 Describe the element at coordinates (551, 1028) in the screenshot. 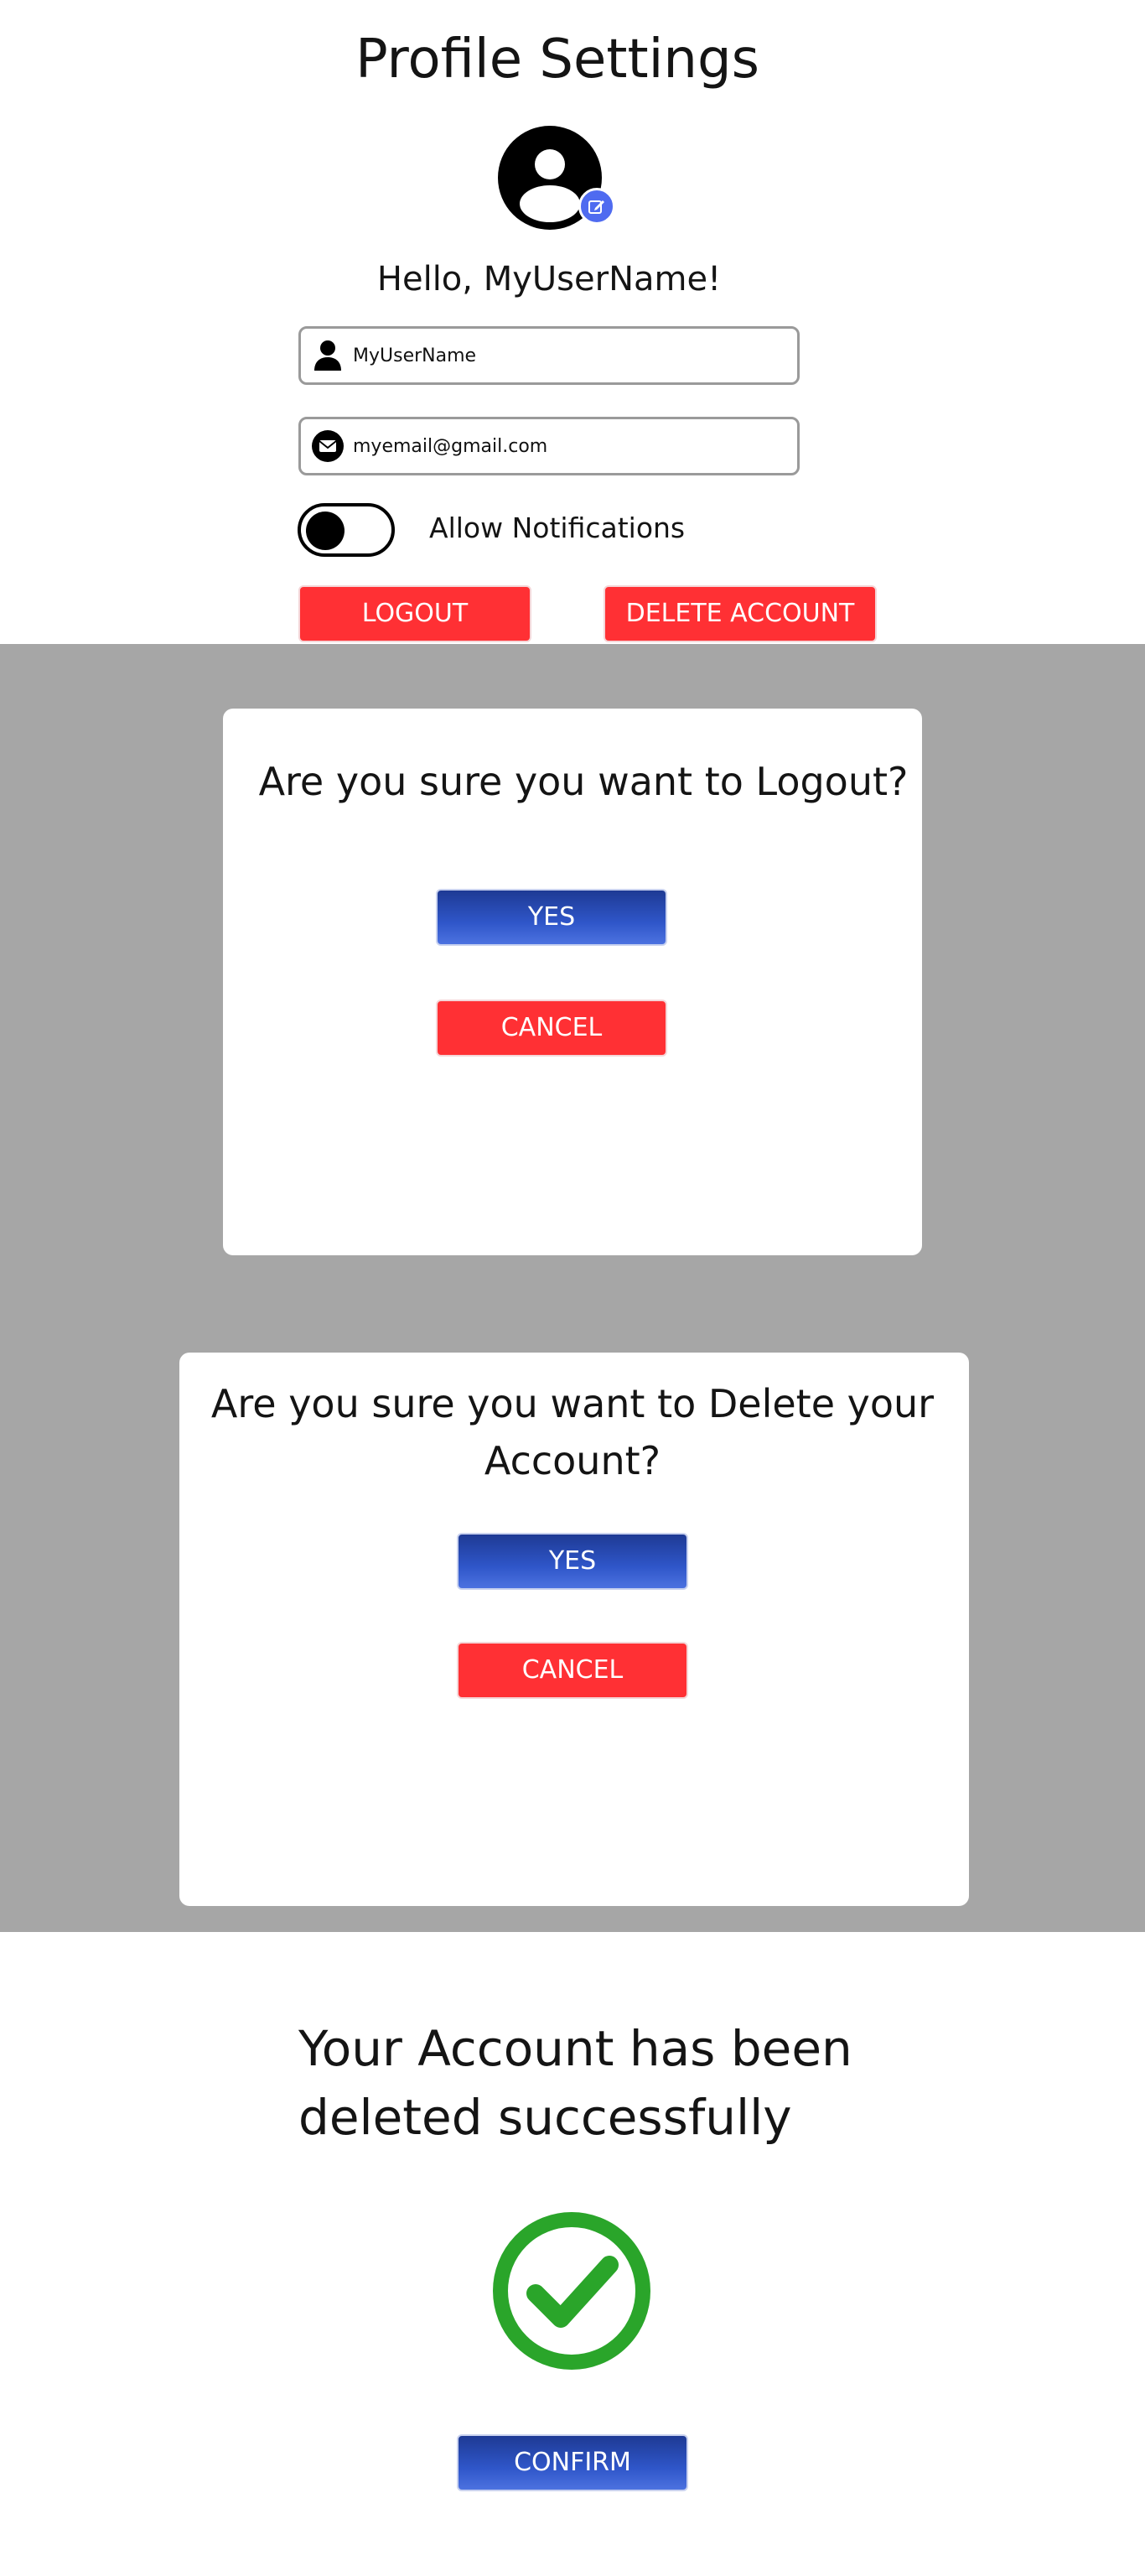

I see `logout-cancel-button: CANCEL` at that location.